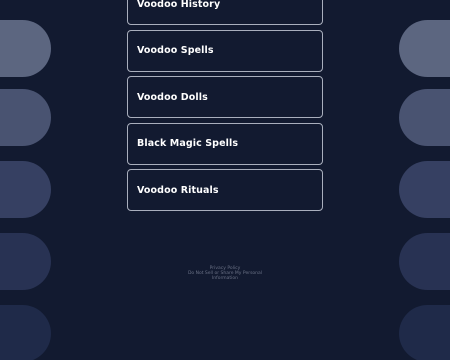  I want to click on related-link-black-magic-spells: Black Magic Spells, so click(225, 143).